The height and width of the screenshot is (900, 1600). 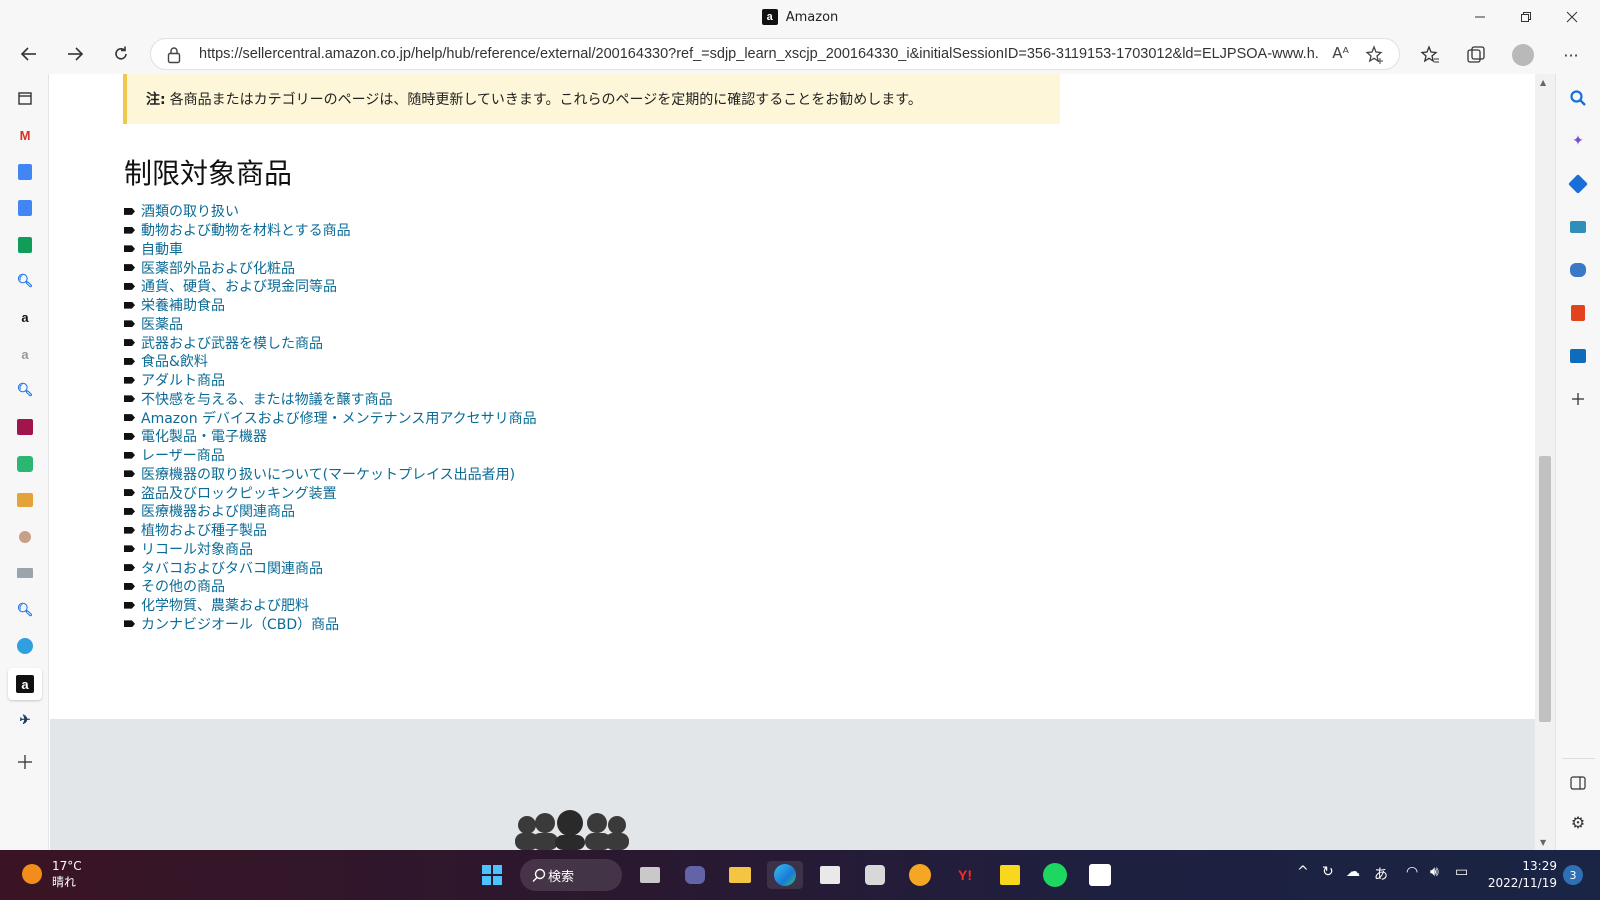 What do you see at coordinates (1543, 82) in the screenshot?
I see `scroll-up-arrow-icon: ▲` at bounding box center [1543, 82].